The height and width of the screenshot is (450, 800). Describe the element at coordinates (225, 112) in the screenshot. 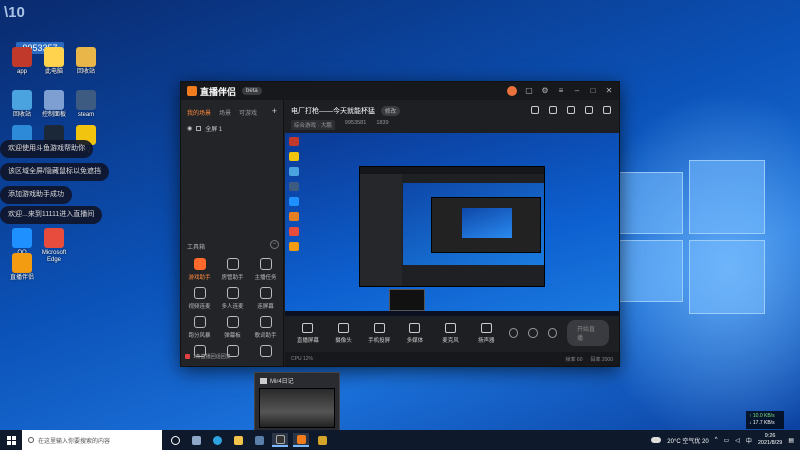

I see `tab-scenes: 场景` at that location.